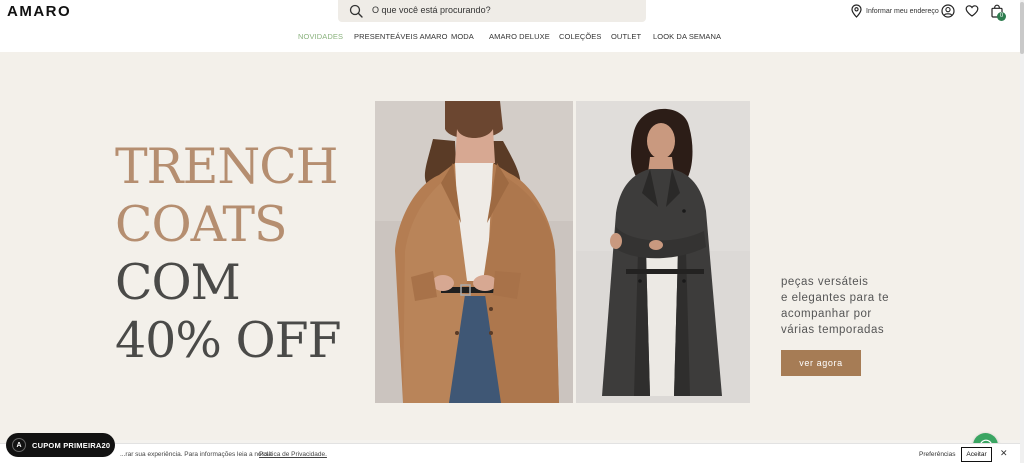  What do you see at coordinates (833, 330) in the screenshot?
I see `subtitle-line-4: várias temporadas` at bounding box center [833, 330].